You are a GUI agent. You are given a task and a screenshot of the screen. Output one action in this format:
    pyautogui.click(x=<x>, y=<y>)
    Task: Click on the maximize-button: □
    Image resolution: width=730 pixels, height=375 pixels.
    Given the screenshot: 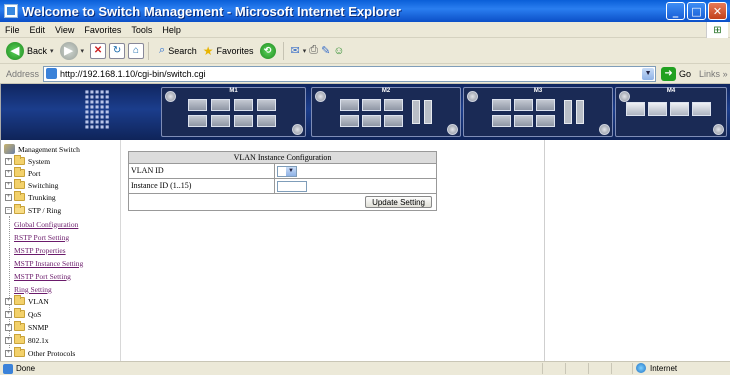 What is the action you would take?
    pyautogui.click(x=696, y=11)
    